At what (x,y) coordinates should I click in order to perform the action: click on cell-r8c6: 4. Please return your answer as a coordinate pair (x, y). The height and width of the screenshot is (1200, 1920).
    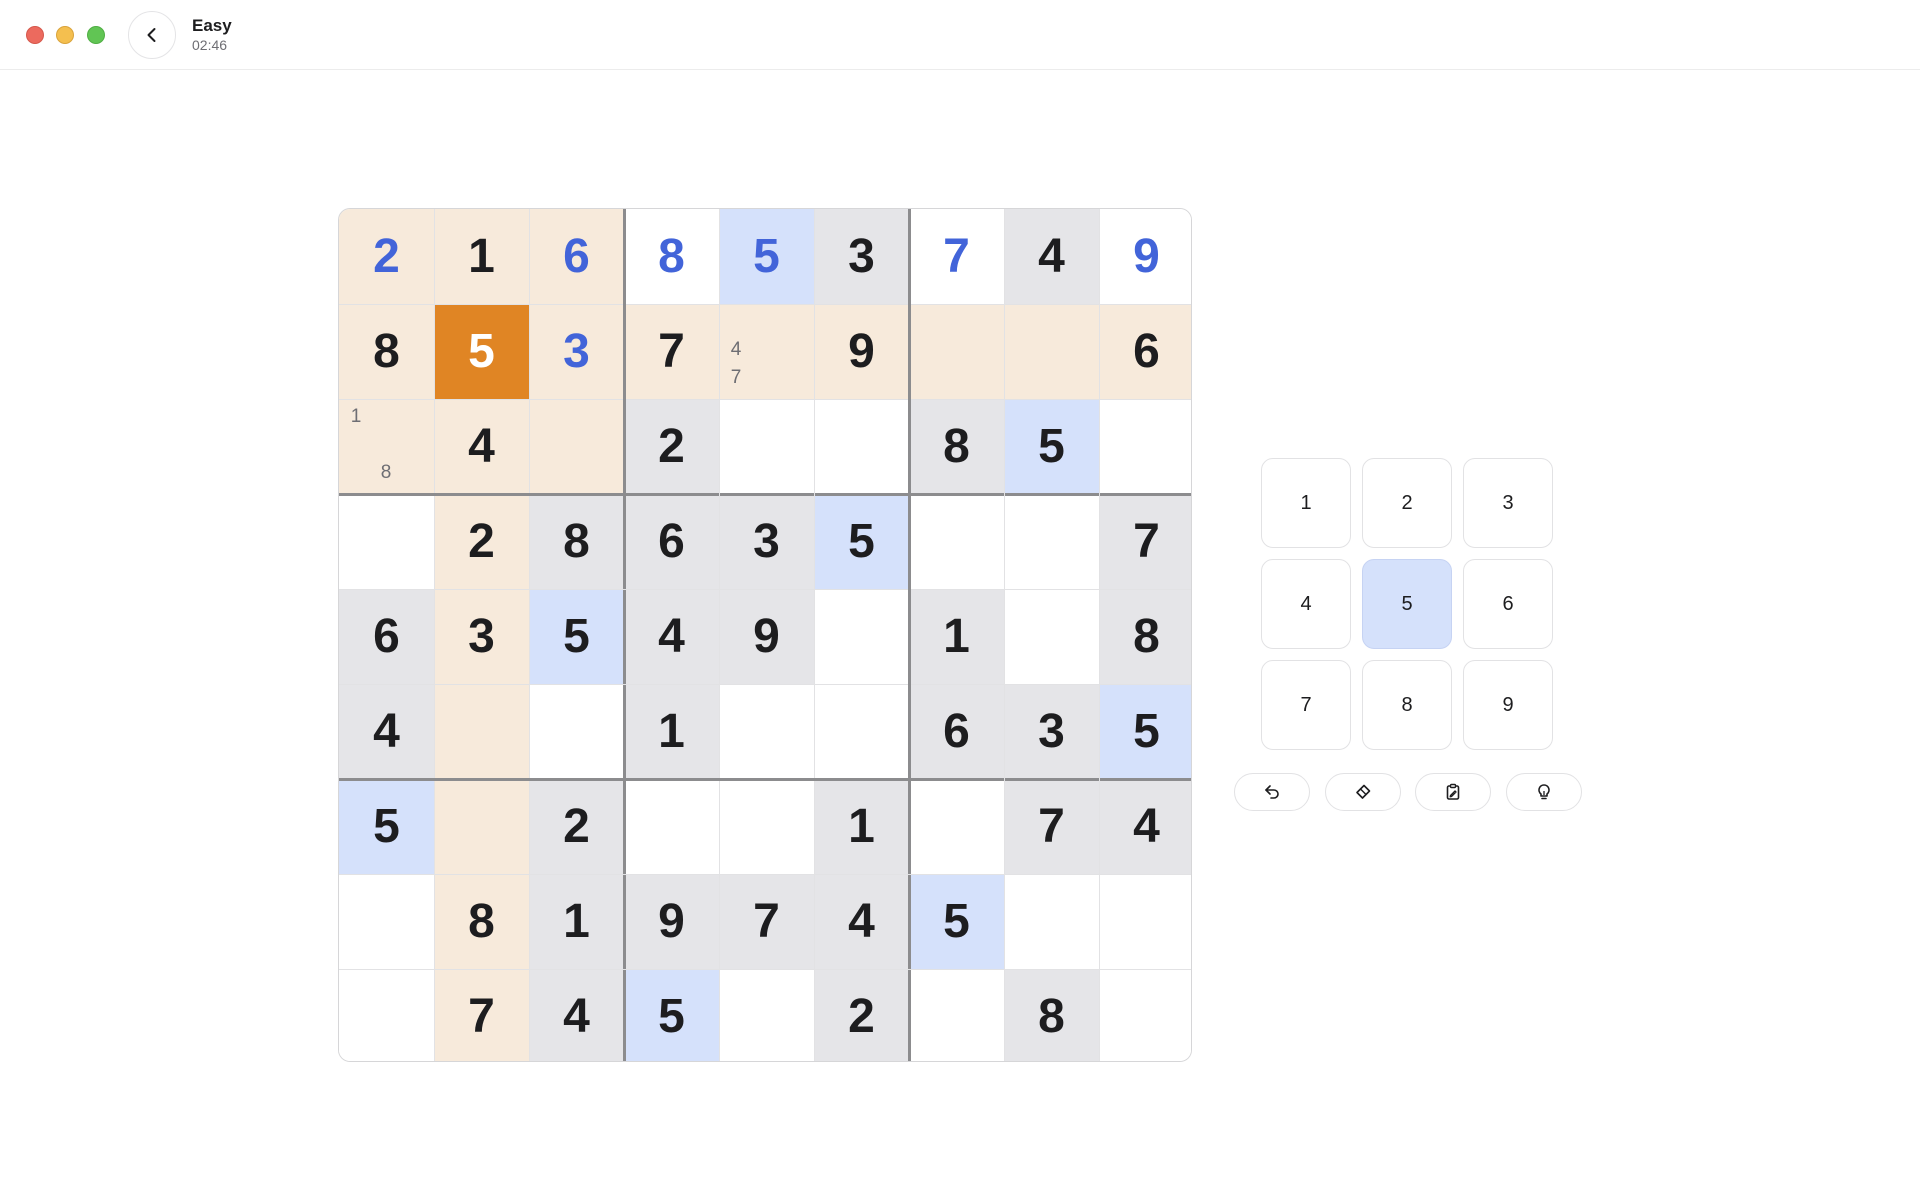
    Looking at the image, I should click on (861, 921).